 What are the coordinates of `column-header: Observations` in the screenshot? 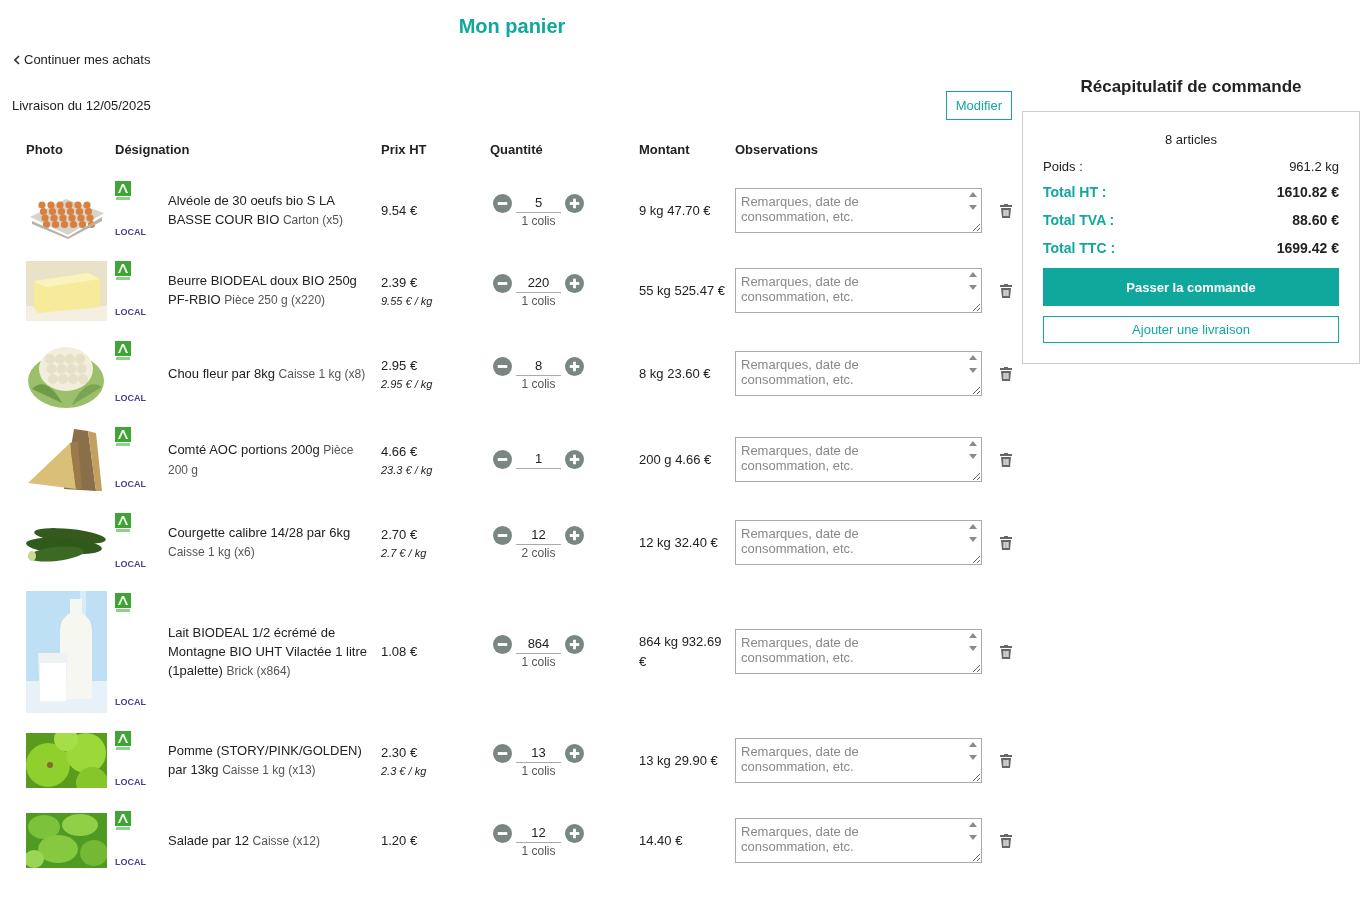 It's located at (777, 149).